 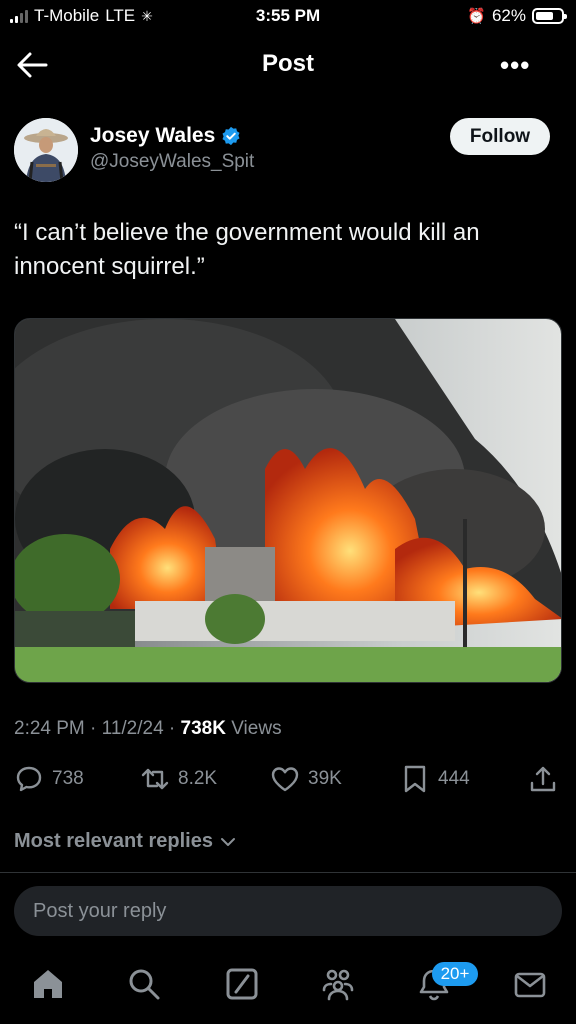 What do you see at coordinates (325, 778) in the screenshot?
I see `like-count: 39K` at bounding box center [325, 778].